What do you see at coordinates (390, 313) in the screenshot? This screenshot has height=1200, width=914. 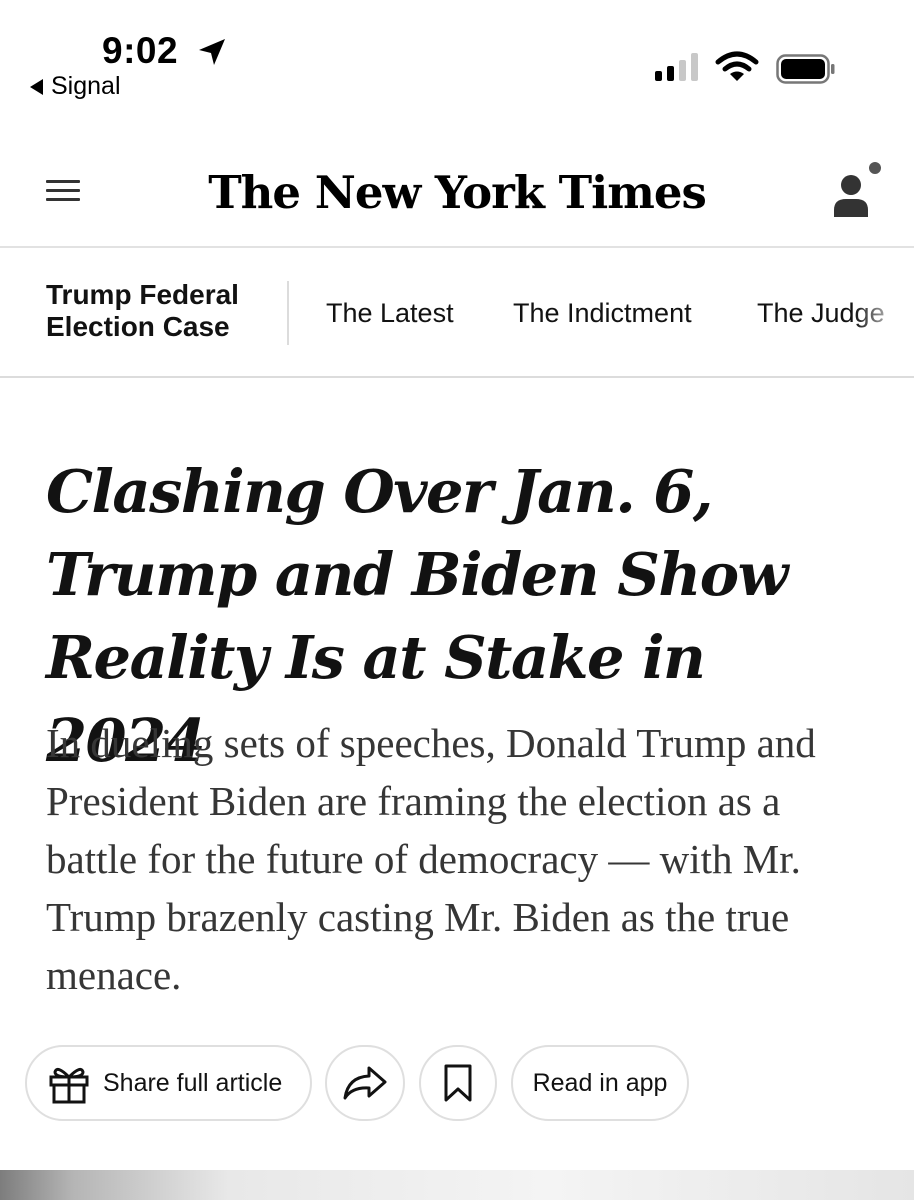 I see `tab-the-latest: The Latest` at bounding box center [390, 313].